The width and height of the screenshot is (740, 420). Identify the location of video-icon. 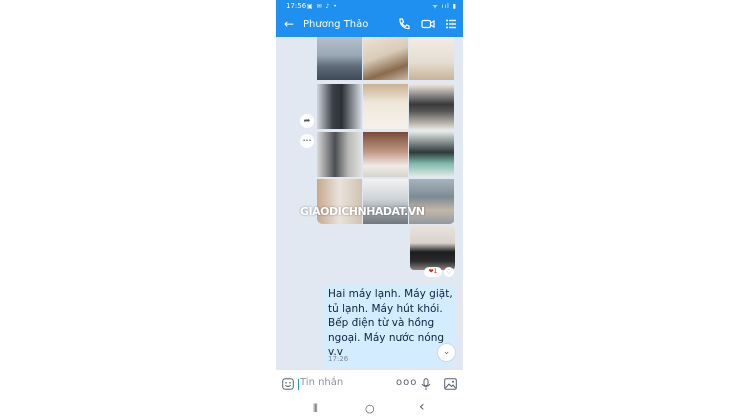
(428, 24).